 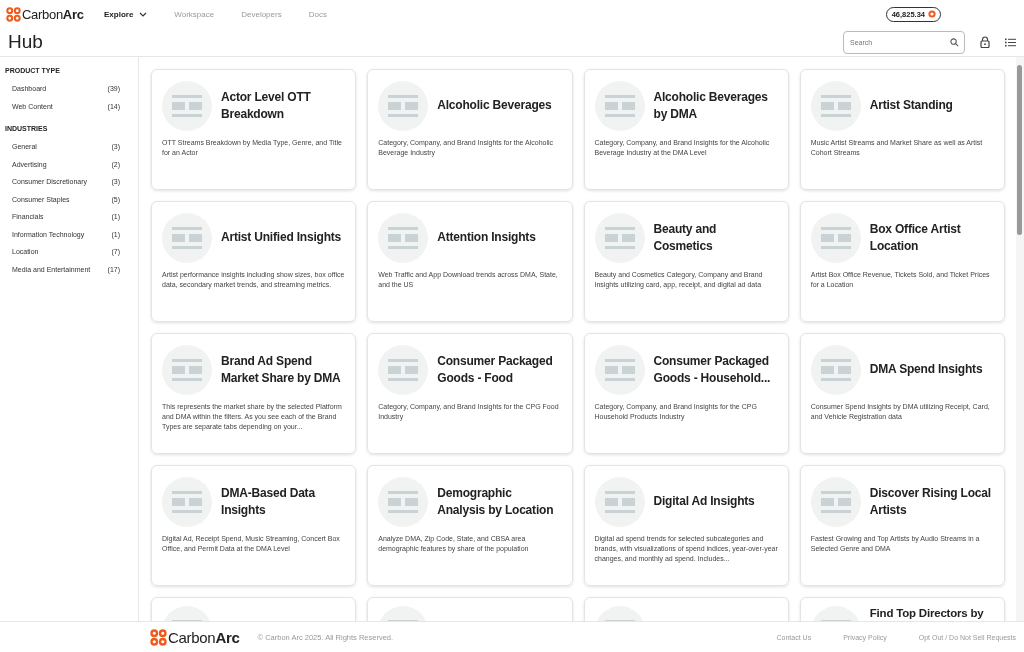 What do you see at coordinates (281, 238) in the screenshot?
I see `card-title: Artist Unified Insights` at bounding box center [281, 238].